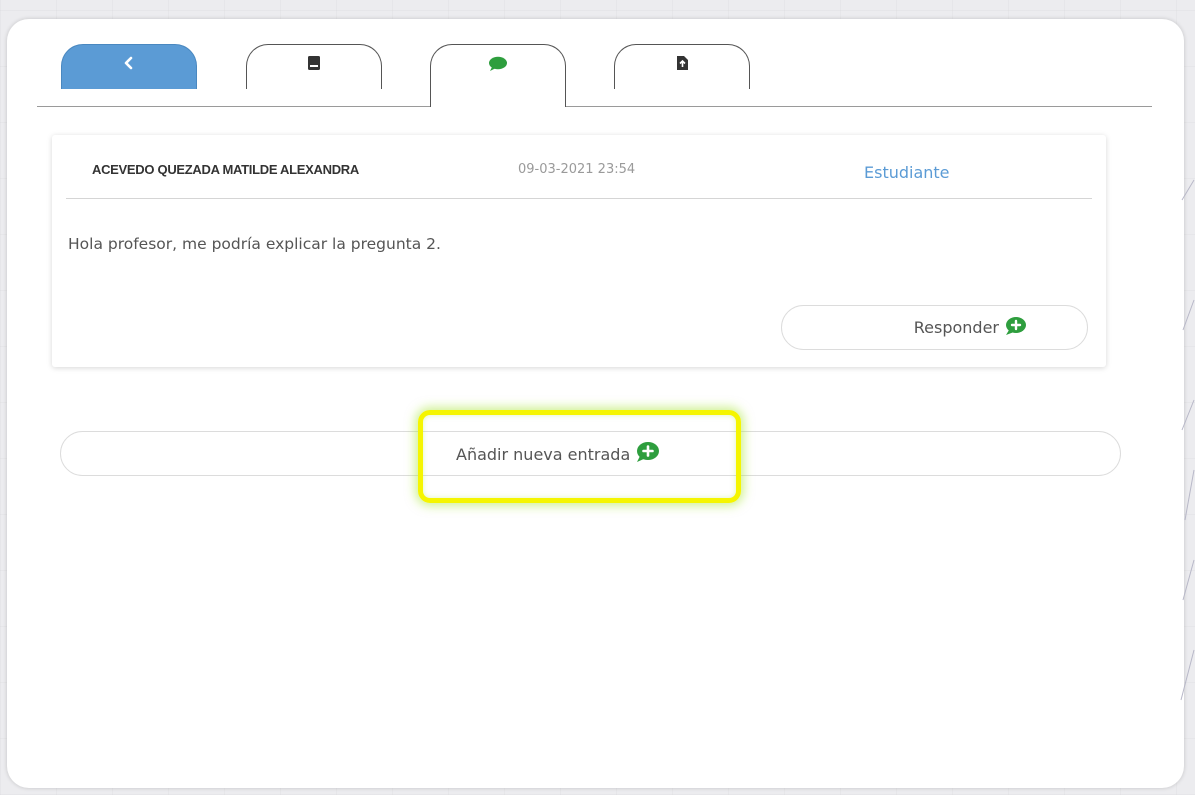  I want to click on book-icon, so click(314, 63).